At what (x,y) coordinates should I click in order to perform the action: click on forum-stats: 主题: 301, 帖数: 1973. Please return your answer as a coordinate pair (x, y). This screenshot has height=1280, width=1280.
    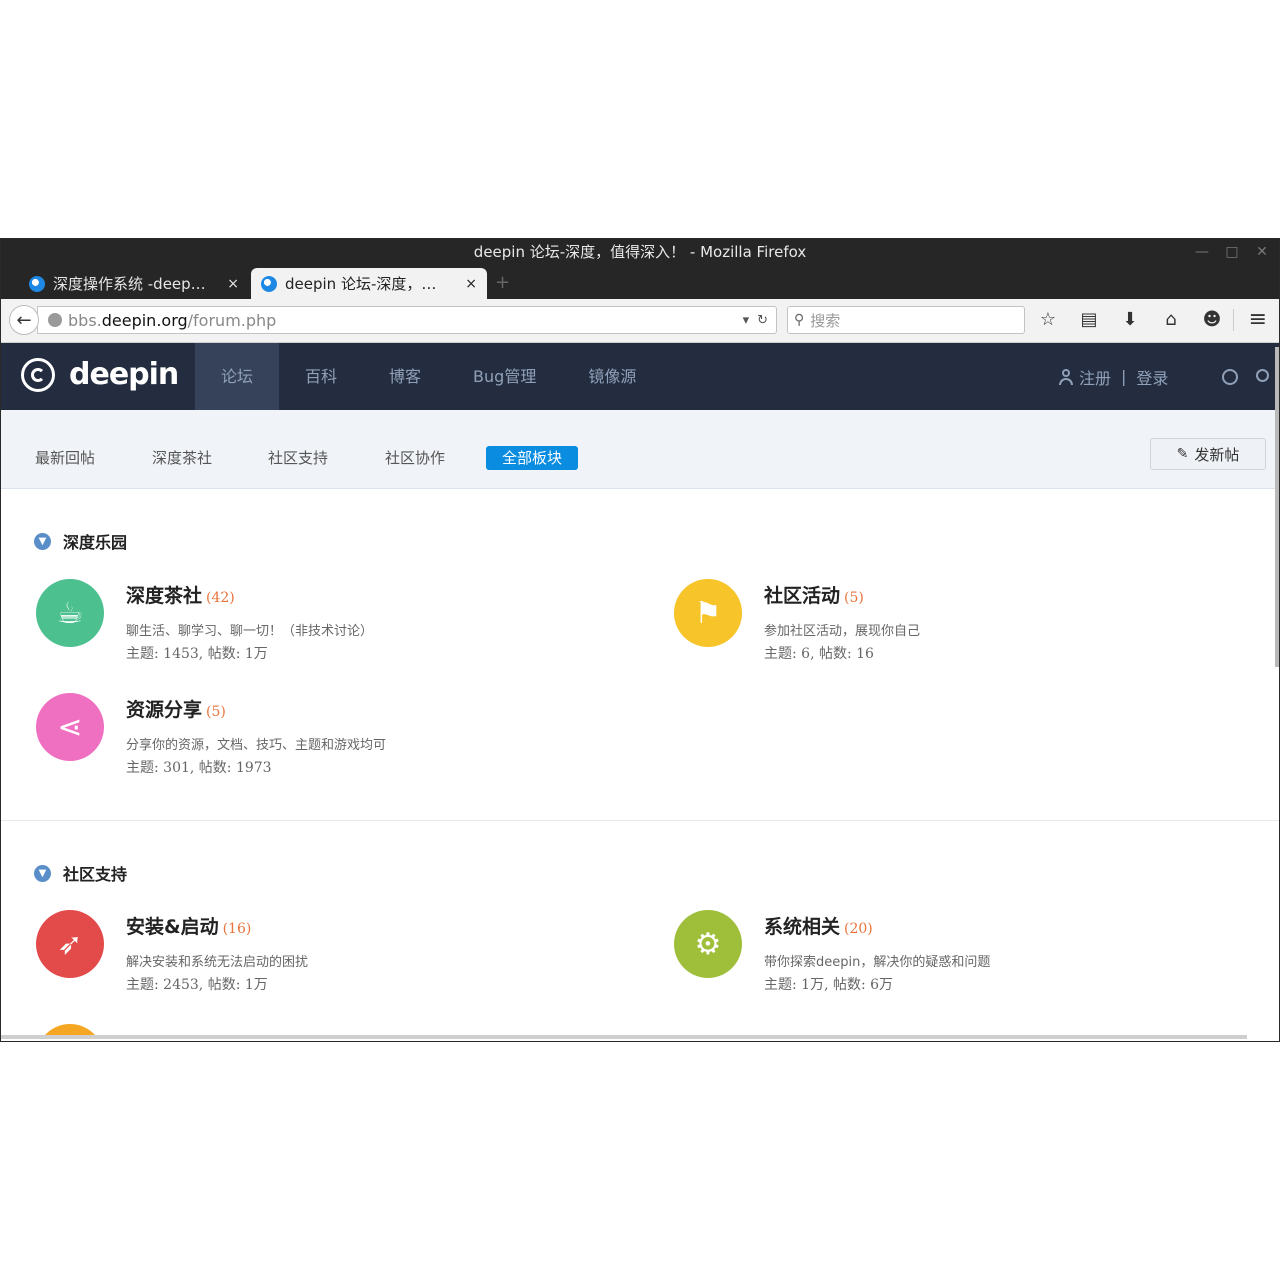
    Looking at the image, I should click on (199, 768).